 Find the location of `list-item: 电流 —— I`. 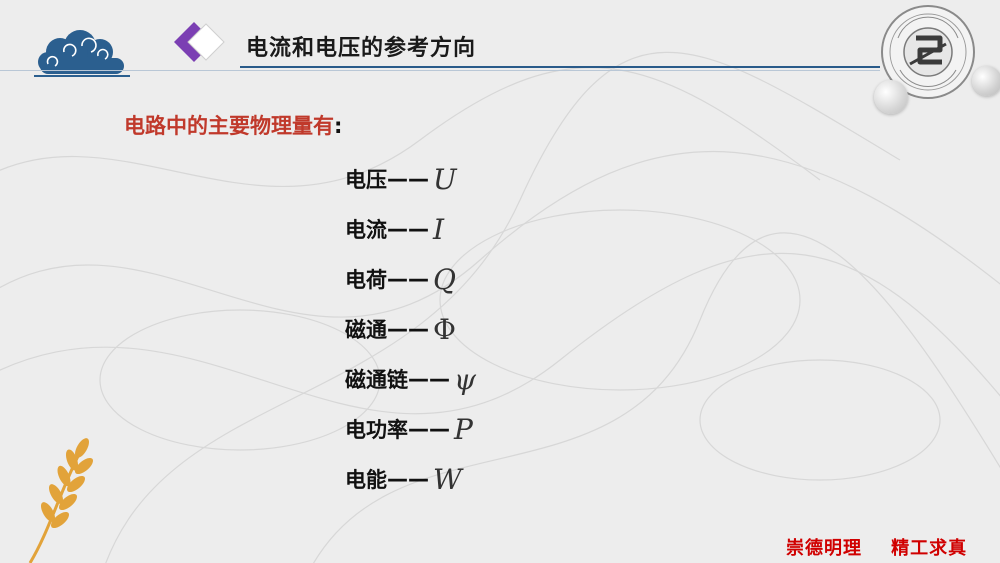

list-item: 电流 —— I is located at coordinates (410, 229).